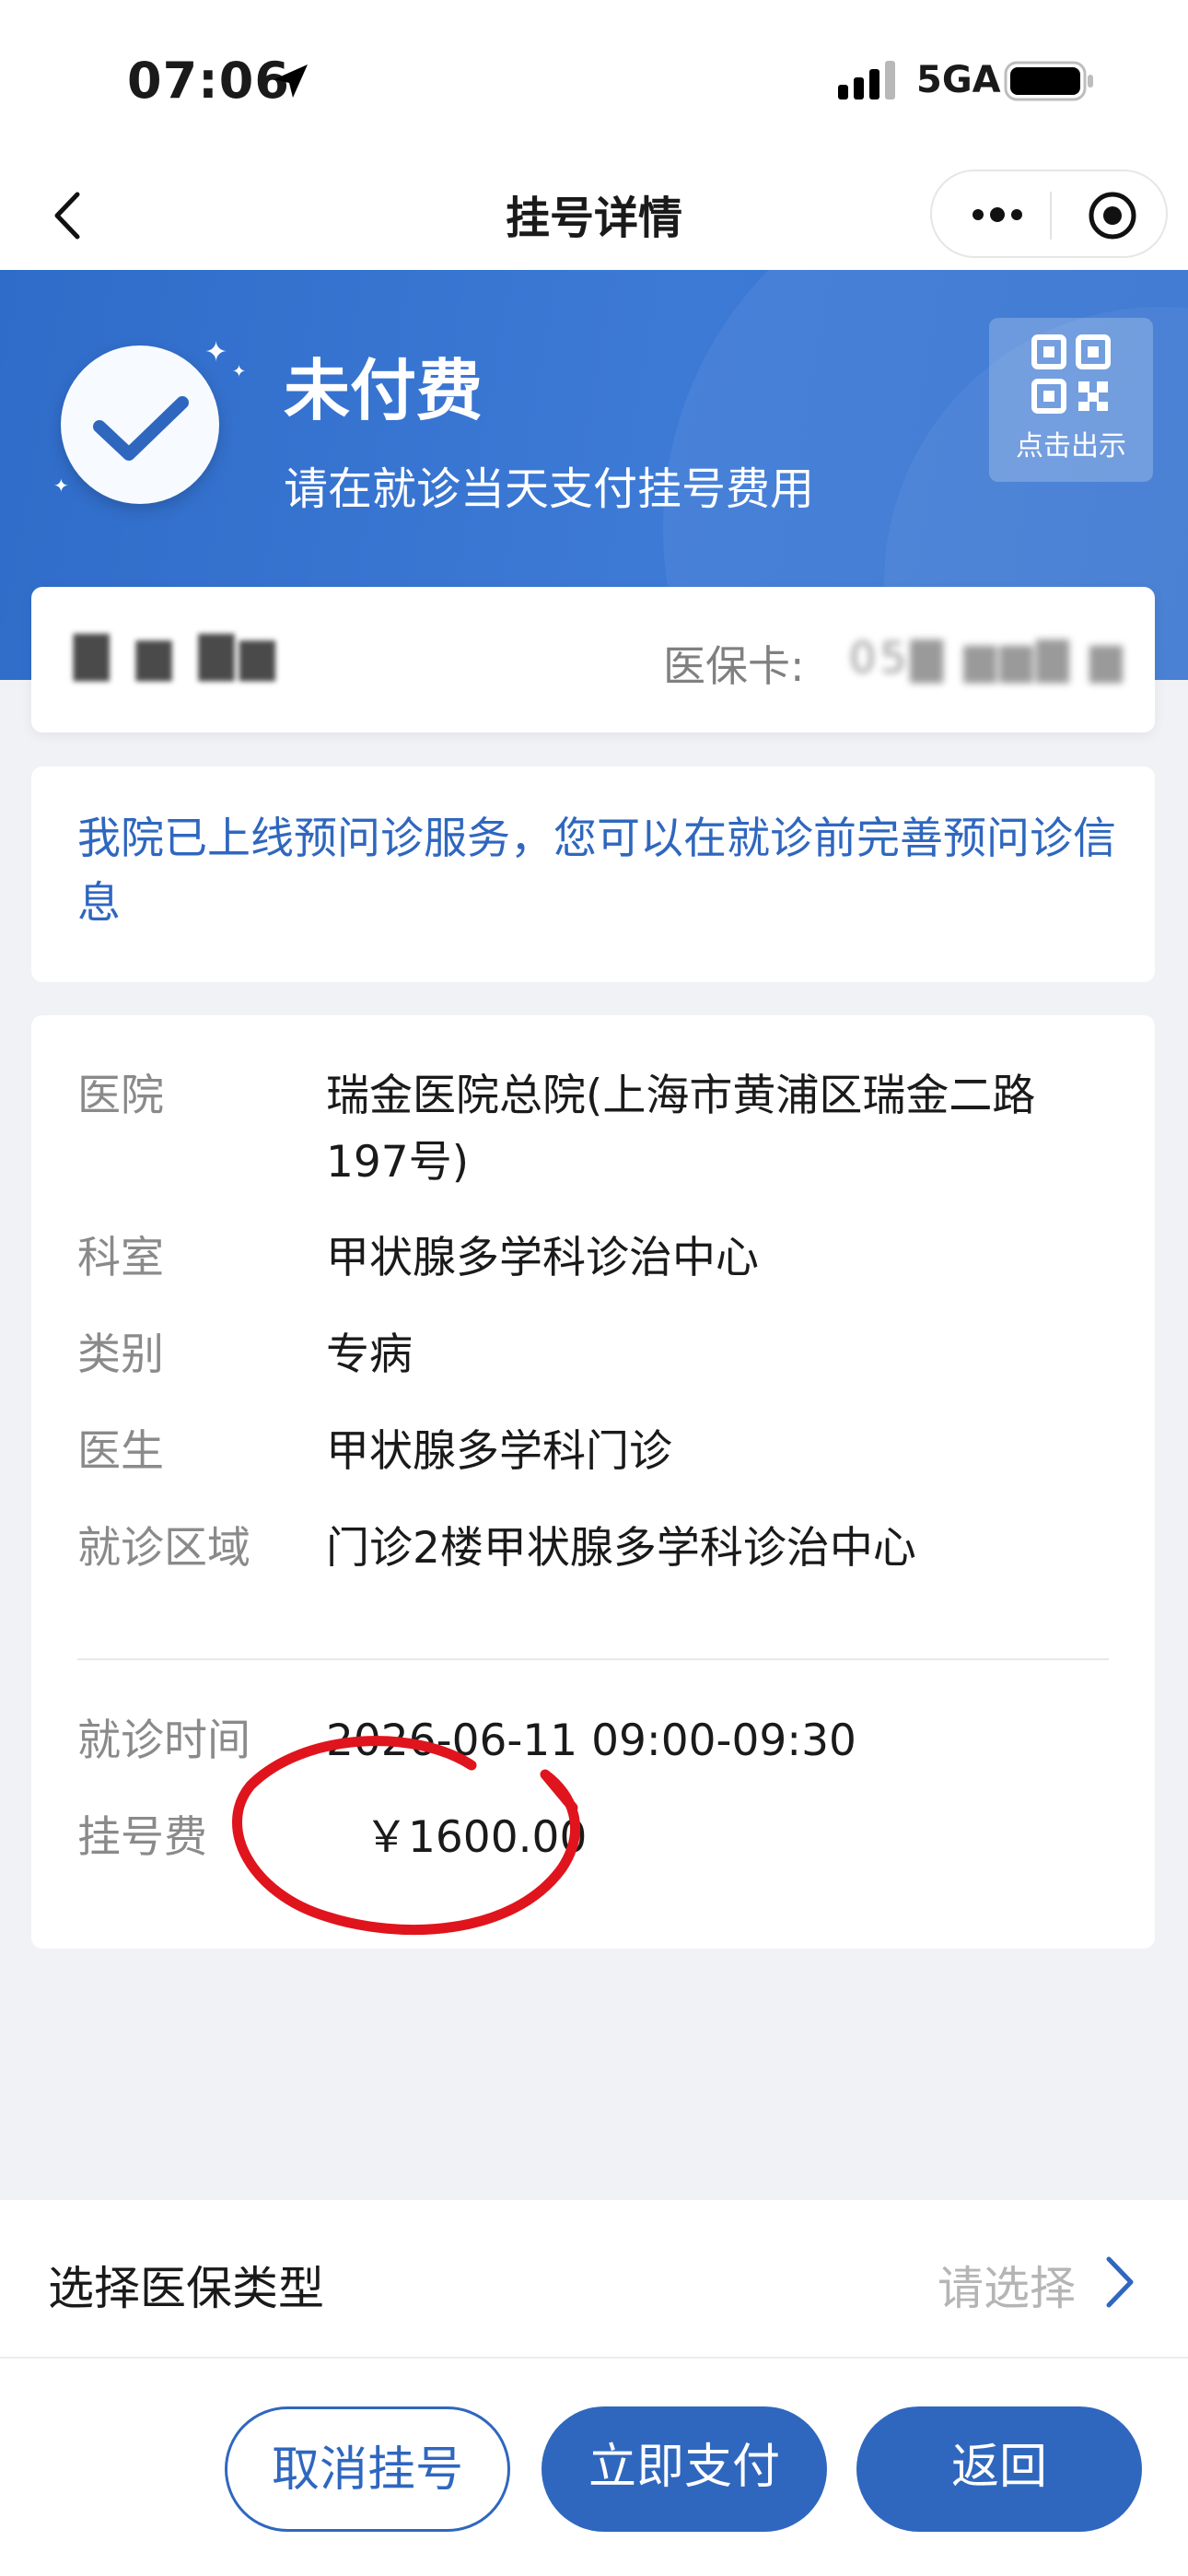 The height and width of the screenshot is (2576, 1188). I want to click on detail-key: 就诊时间, so click(163, 1740).